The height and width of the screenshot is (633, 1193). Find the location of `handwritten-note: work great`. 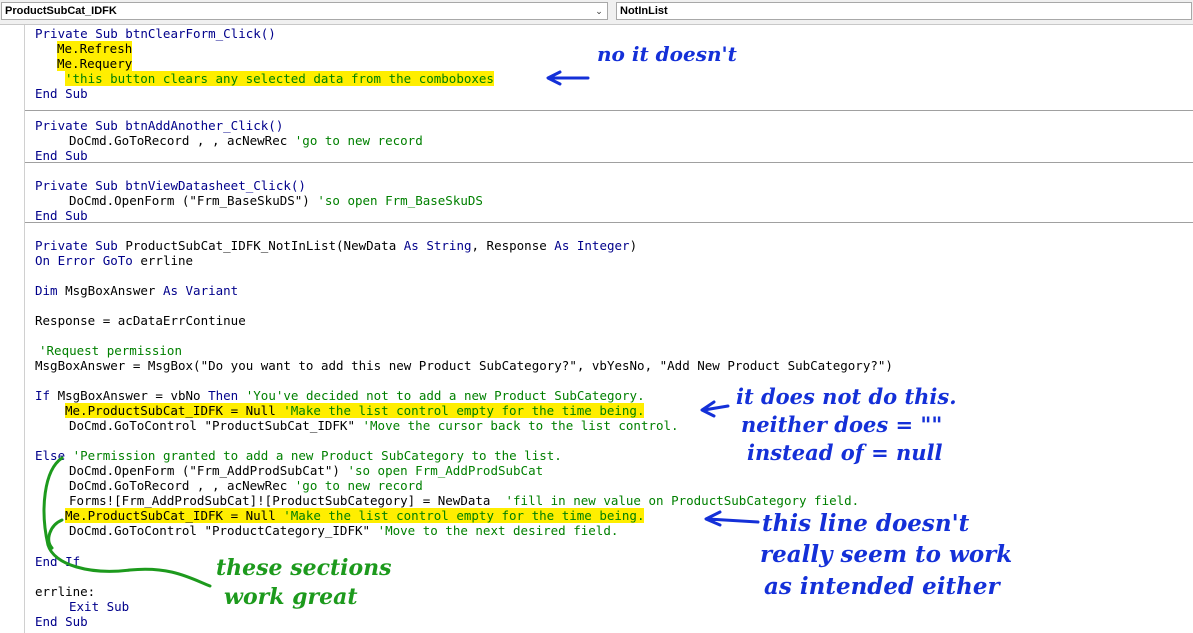

handwritten-note: work great is located at coordinates (291, 597).